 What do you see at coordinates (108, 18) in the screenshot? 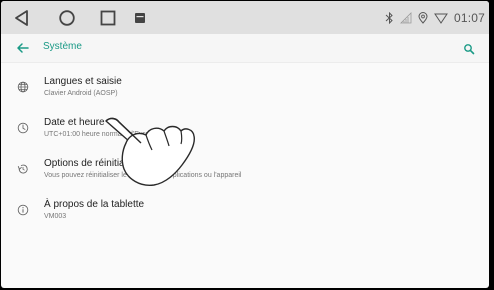
I see `recent-square-icon` at bounding box center [108, 18].